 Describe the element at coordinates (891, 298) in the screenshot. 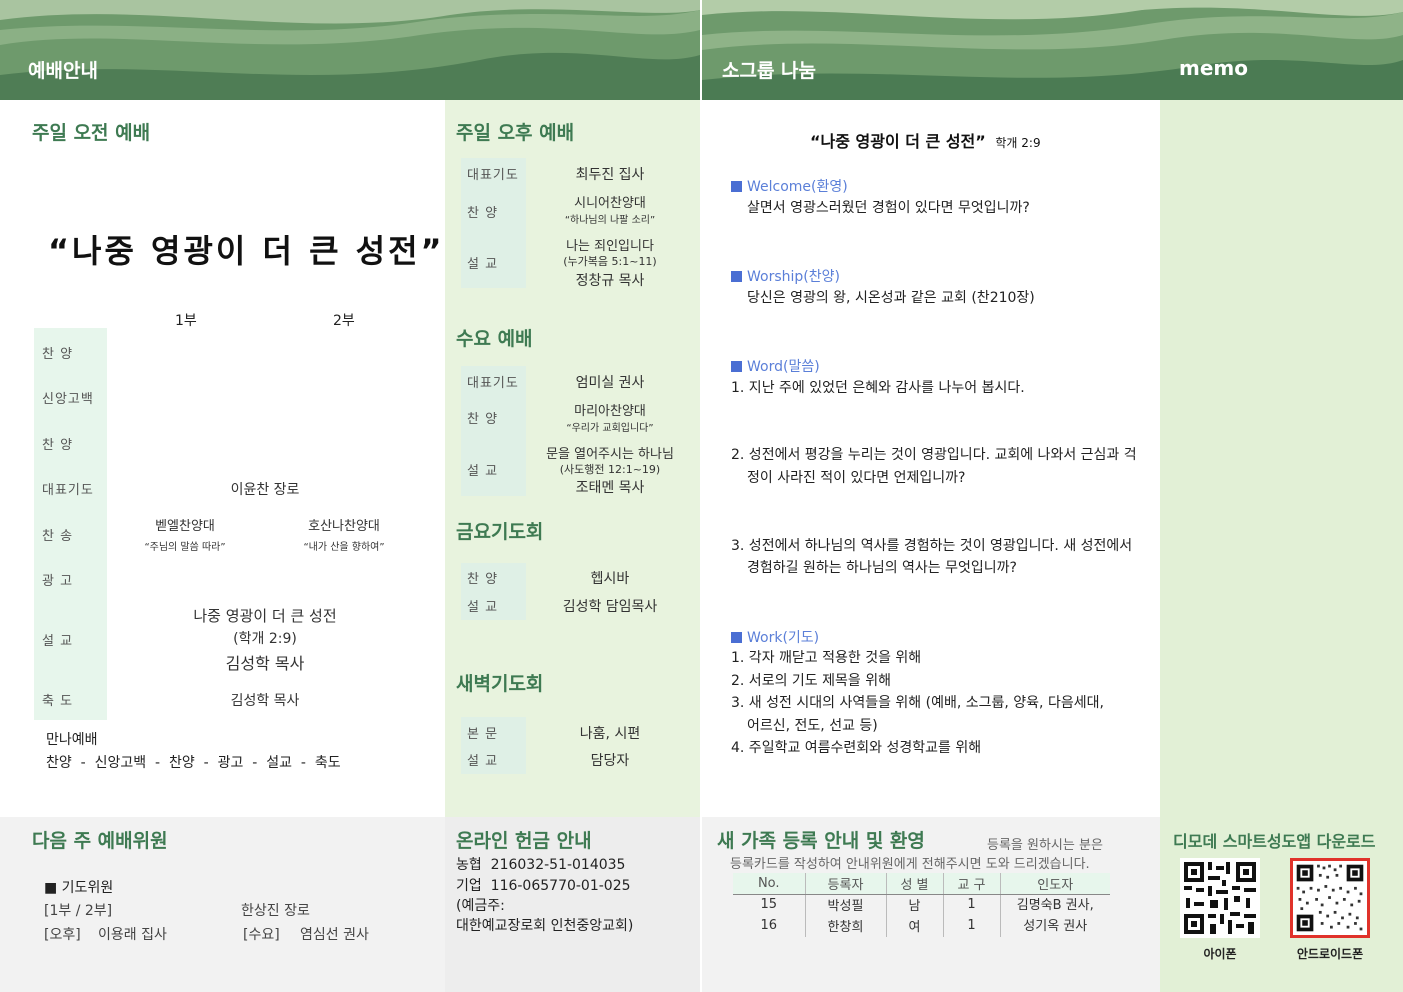

I see `worship-question: 당신은 영광의 왕, 시온성과 같은 교회 (찬210장)` at that location.